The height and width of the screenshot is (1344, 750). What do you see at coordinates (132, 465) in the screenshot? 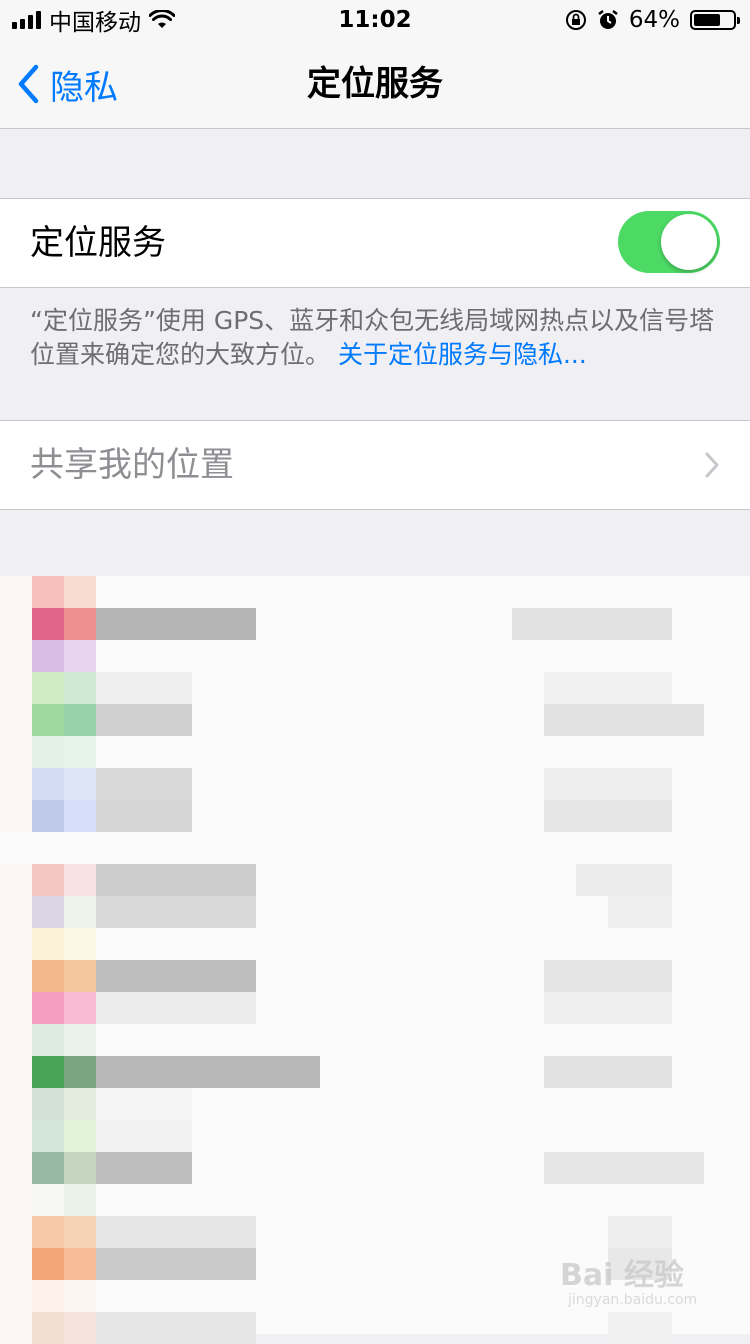
I see `share-my-location-label: 共享我的位置` at bounding box center [132, 465].